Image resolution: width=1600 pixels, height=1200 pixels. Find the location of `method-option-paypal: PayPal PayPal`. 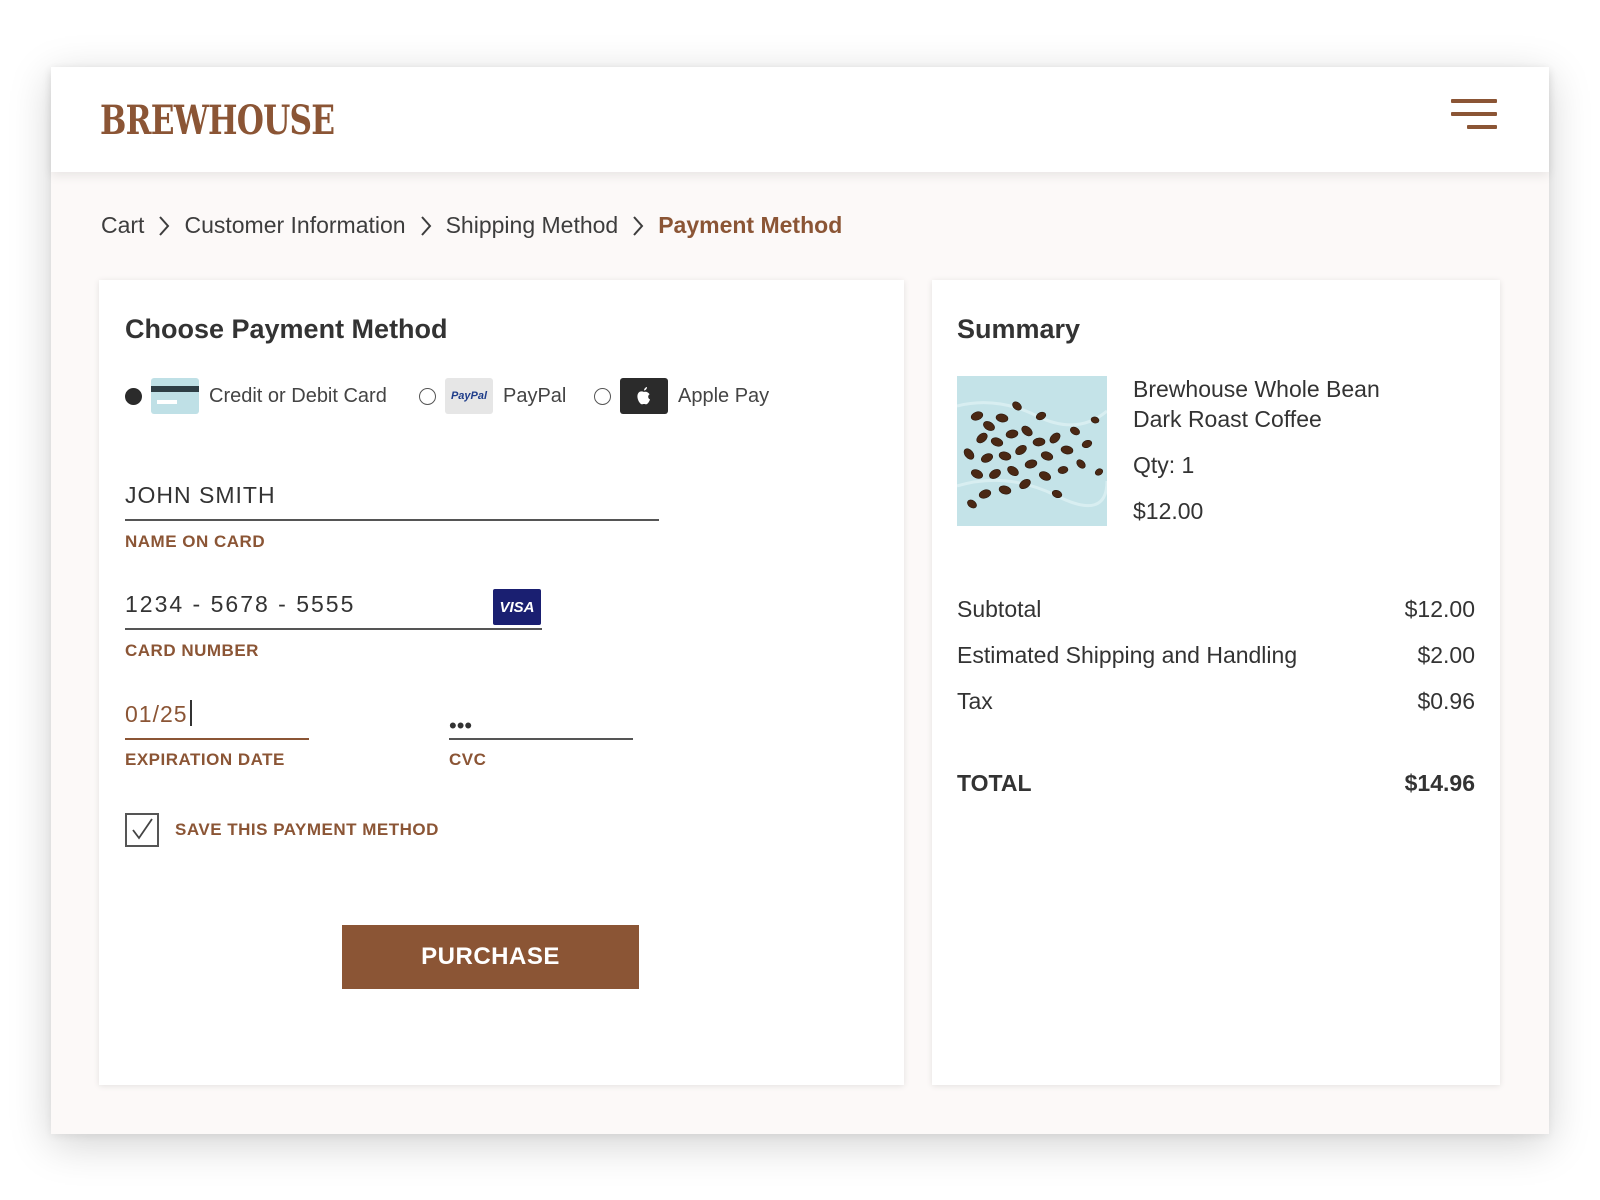

method-option-paypal: PayPal PayPal is located at coordinates (492, 396).